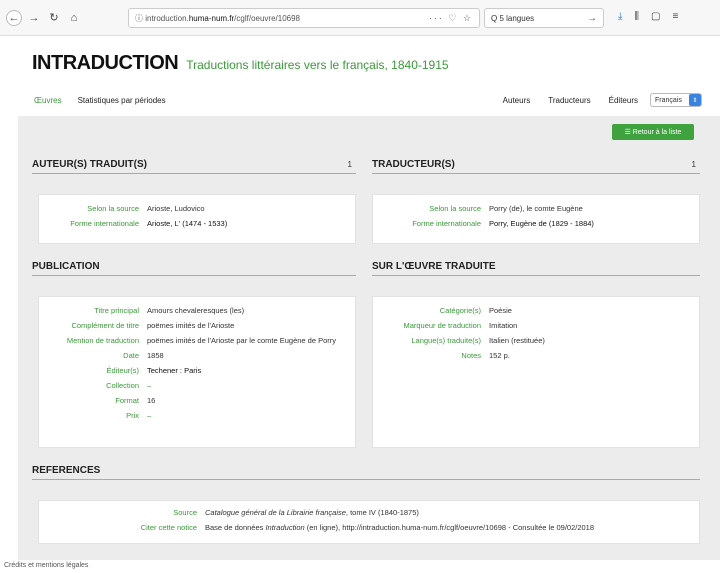 This screenshot has height=573, width=720. Describe the element at coordinates (285, 527) in the screenshot. I see `cite-italic: Intraduction` at that location.